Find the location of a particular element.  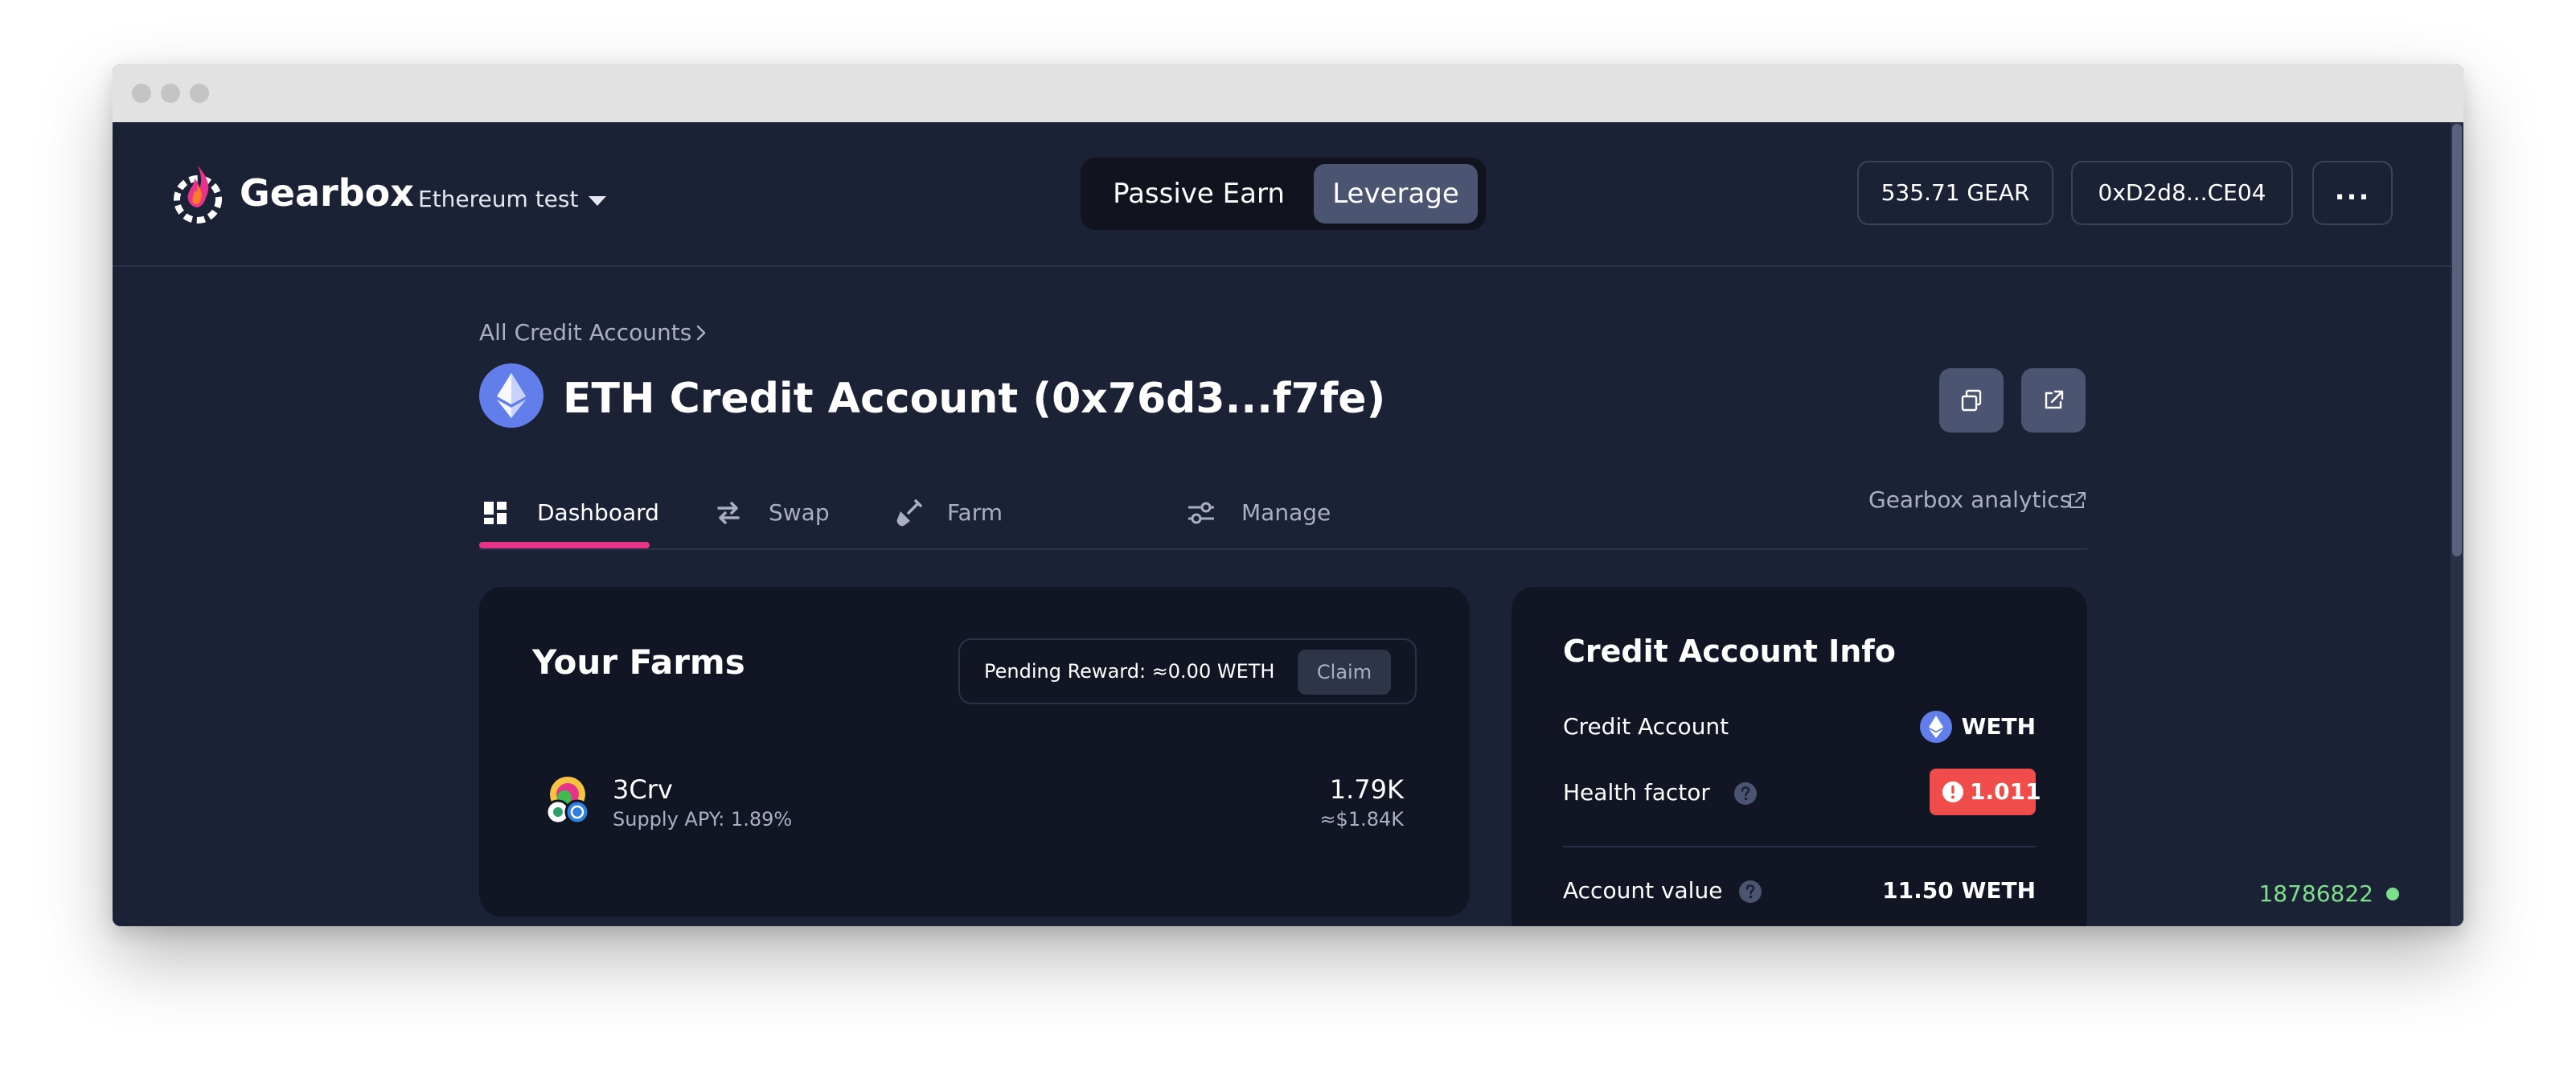

tab-manage: Manage is located at coordinates (1258, 518).